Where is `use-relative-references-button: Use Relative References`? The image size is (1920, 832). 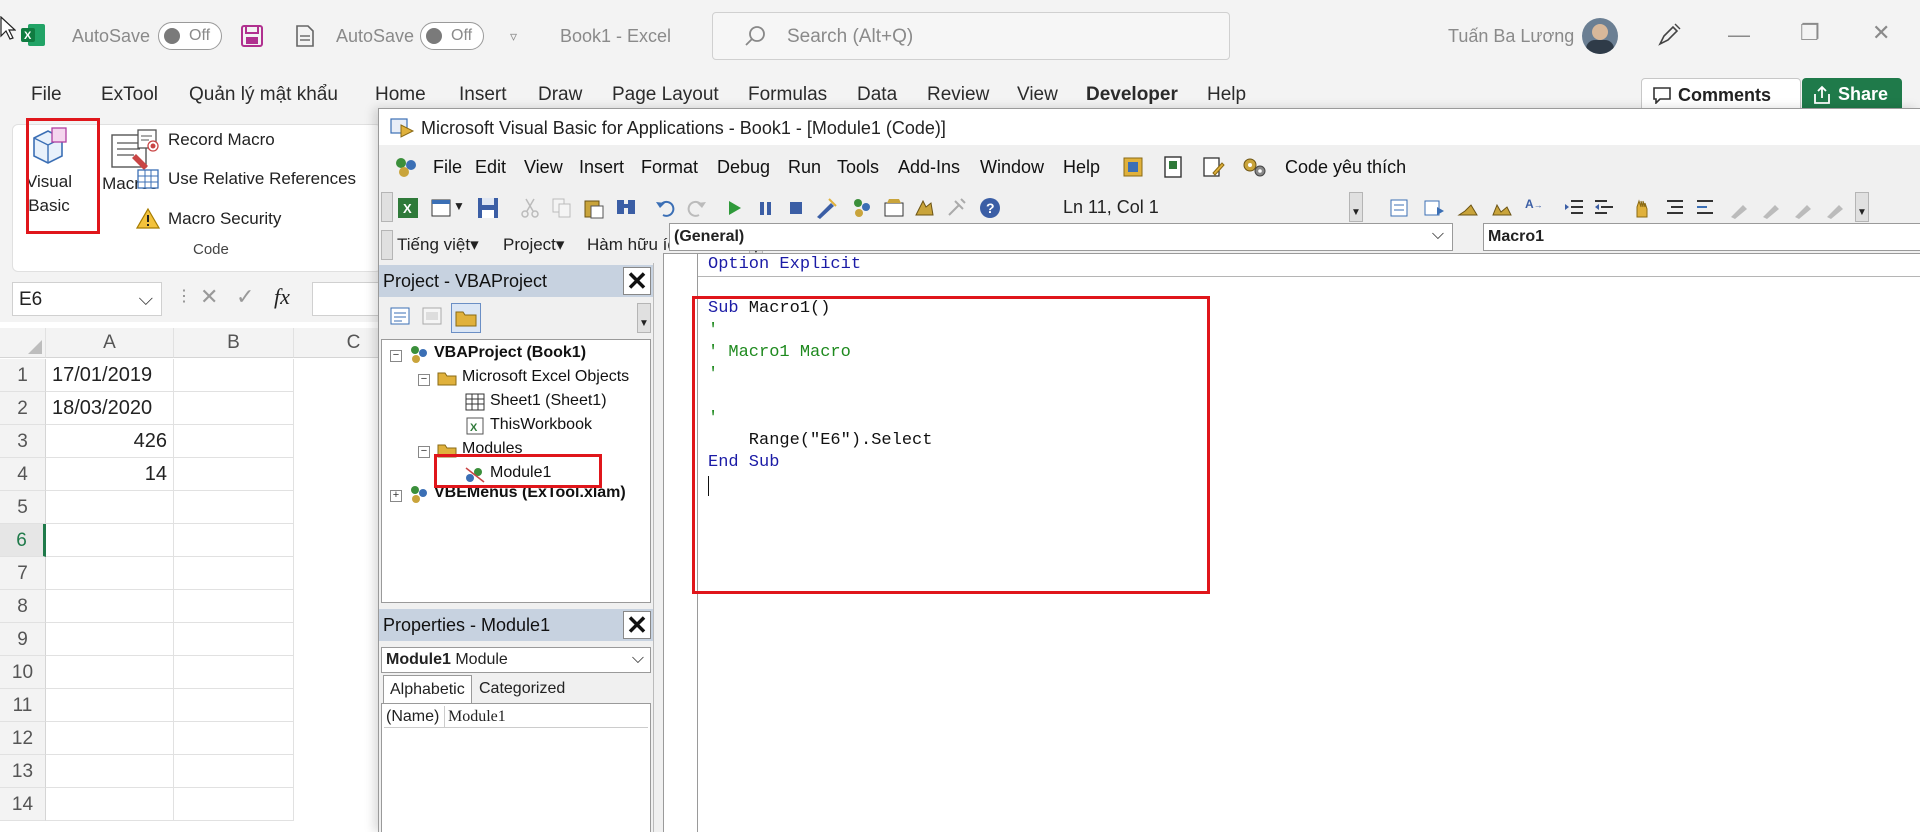
use-relative-references-button: Use Relative References is located at coordinates (246, 179).